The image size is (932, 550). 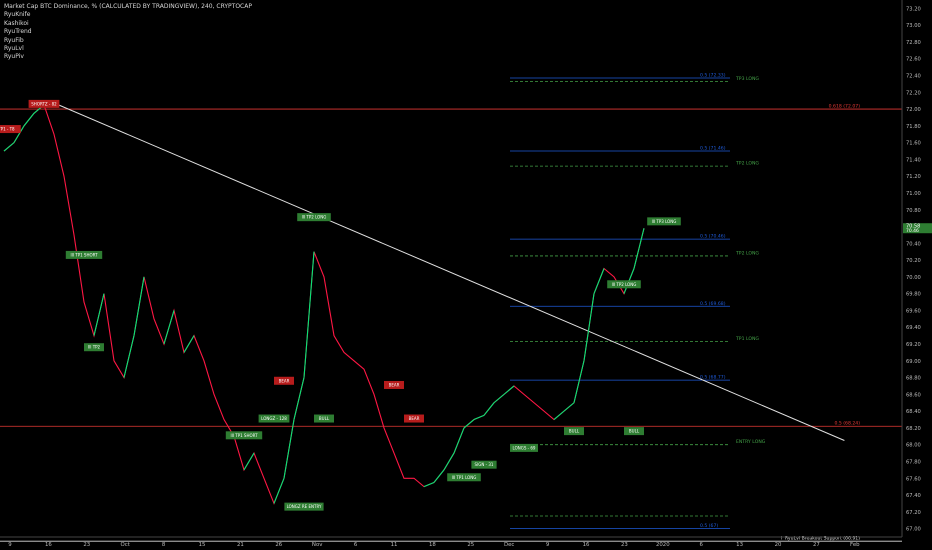 I want to click on y-tick-label-28: 67.60, so click(x=913, y=479).